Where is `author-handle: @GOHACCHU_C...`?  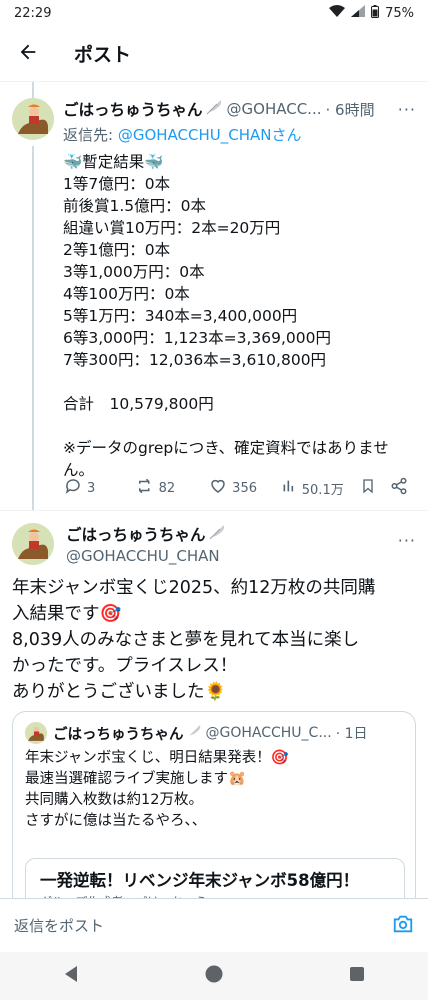 author-handle: @GOHACCHU_C... is located at coordinates (268, 733).